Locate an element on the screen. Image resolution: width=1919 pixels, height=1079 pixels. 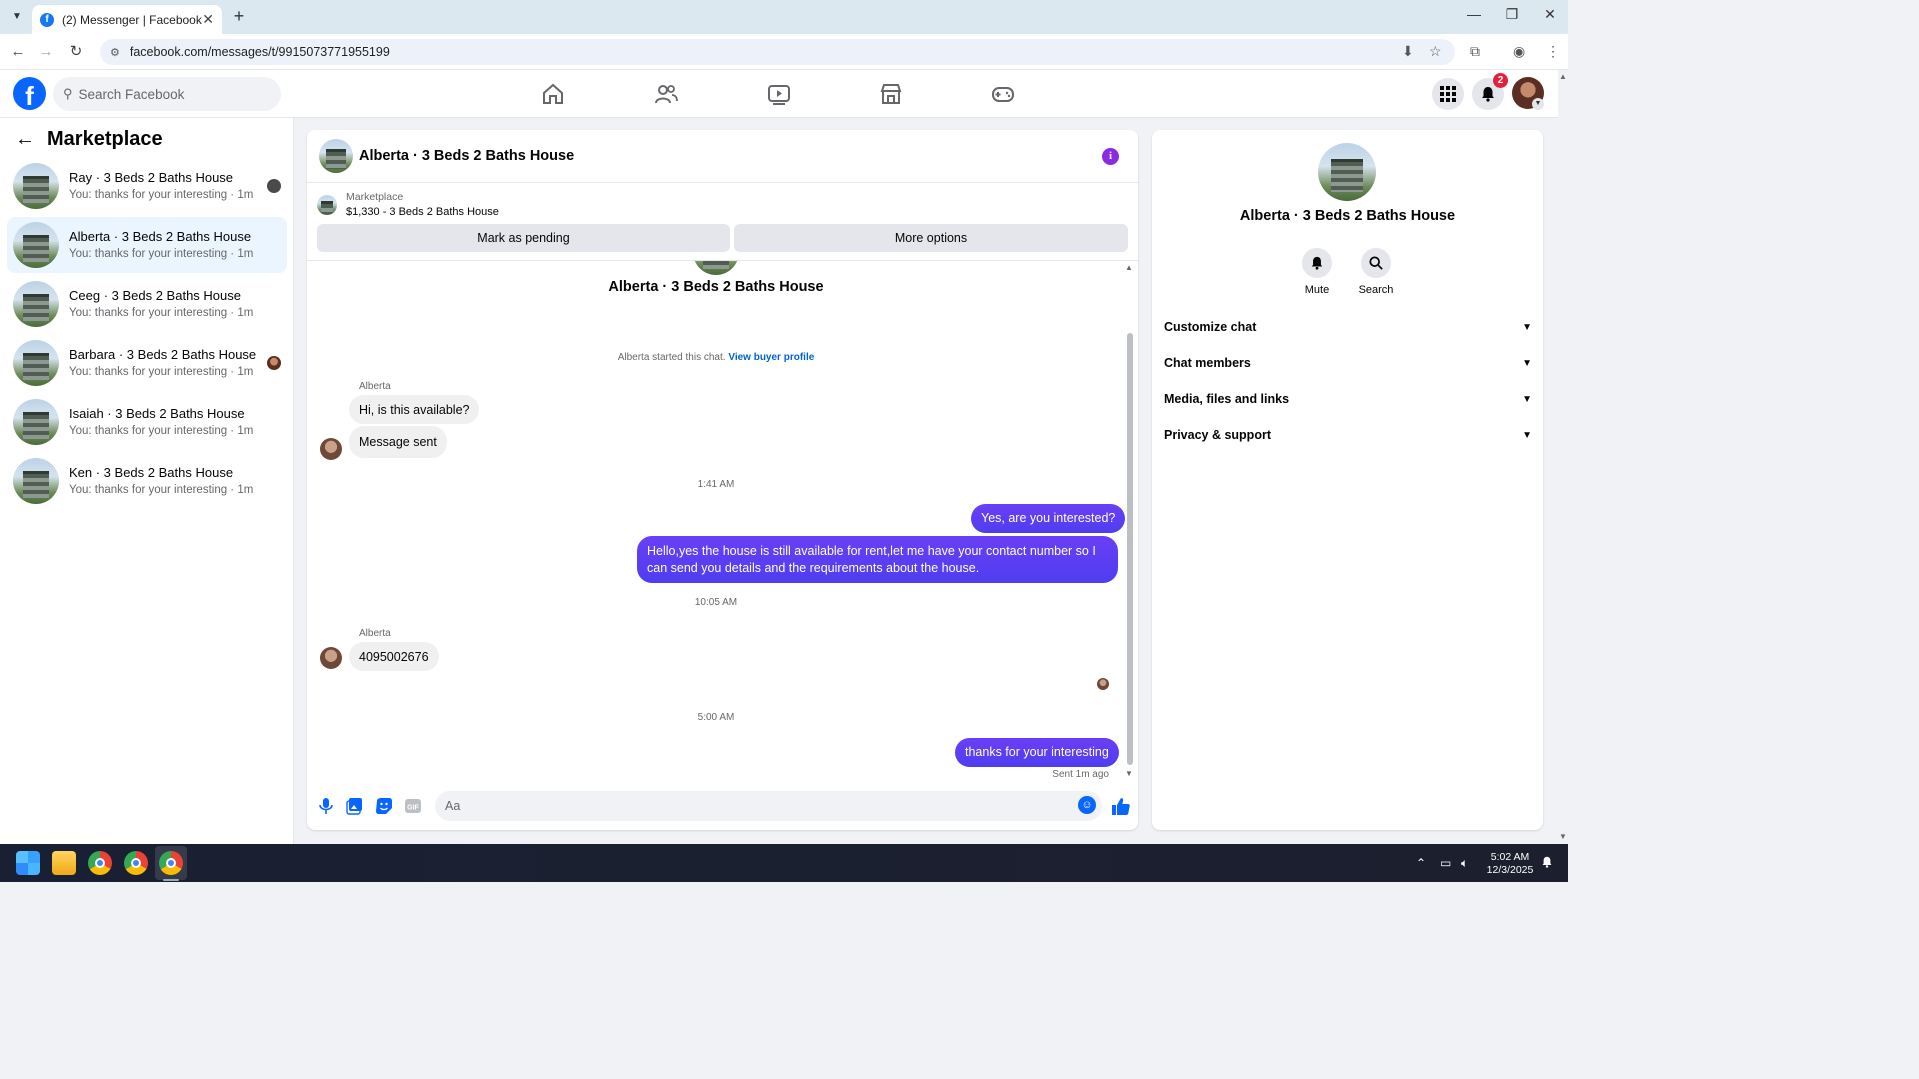
browser-tab-bar: ▼ f (2) Messenger | Facebook ✕ + — ❐ ✕ is located at coordinates (784, 17).